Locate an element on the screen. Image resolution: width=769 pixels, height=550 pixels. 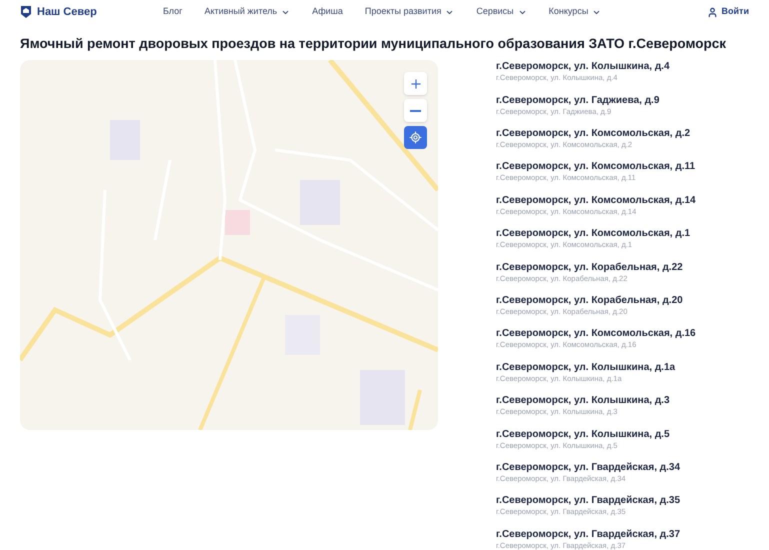
nav-link: Афиша is located at coordinates (327, 12).